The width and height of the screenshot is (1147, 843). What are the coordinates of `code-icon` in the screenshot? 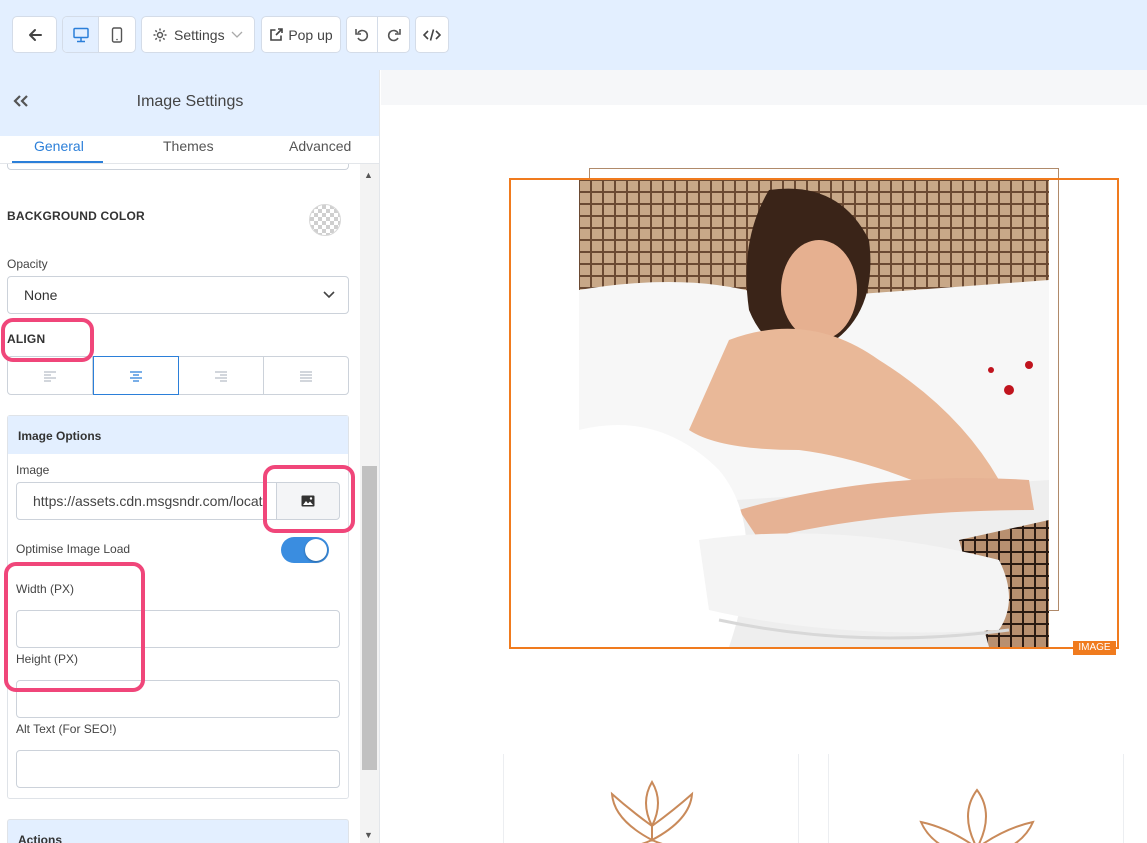 It's located at (432, 34).